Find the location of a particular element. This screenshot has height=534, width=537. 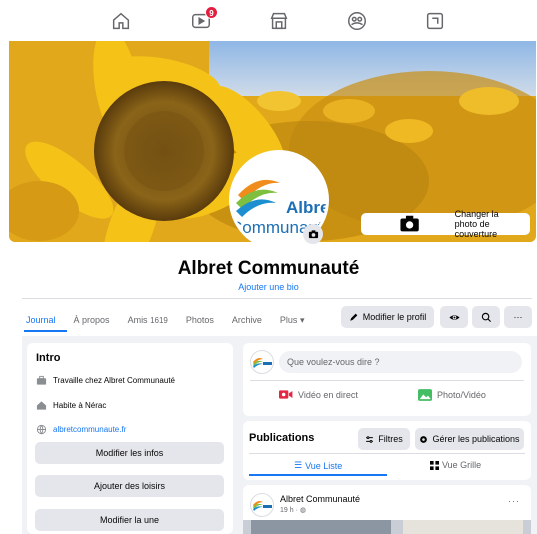

eye-icon is located at coordinates (454, 317).